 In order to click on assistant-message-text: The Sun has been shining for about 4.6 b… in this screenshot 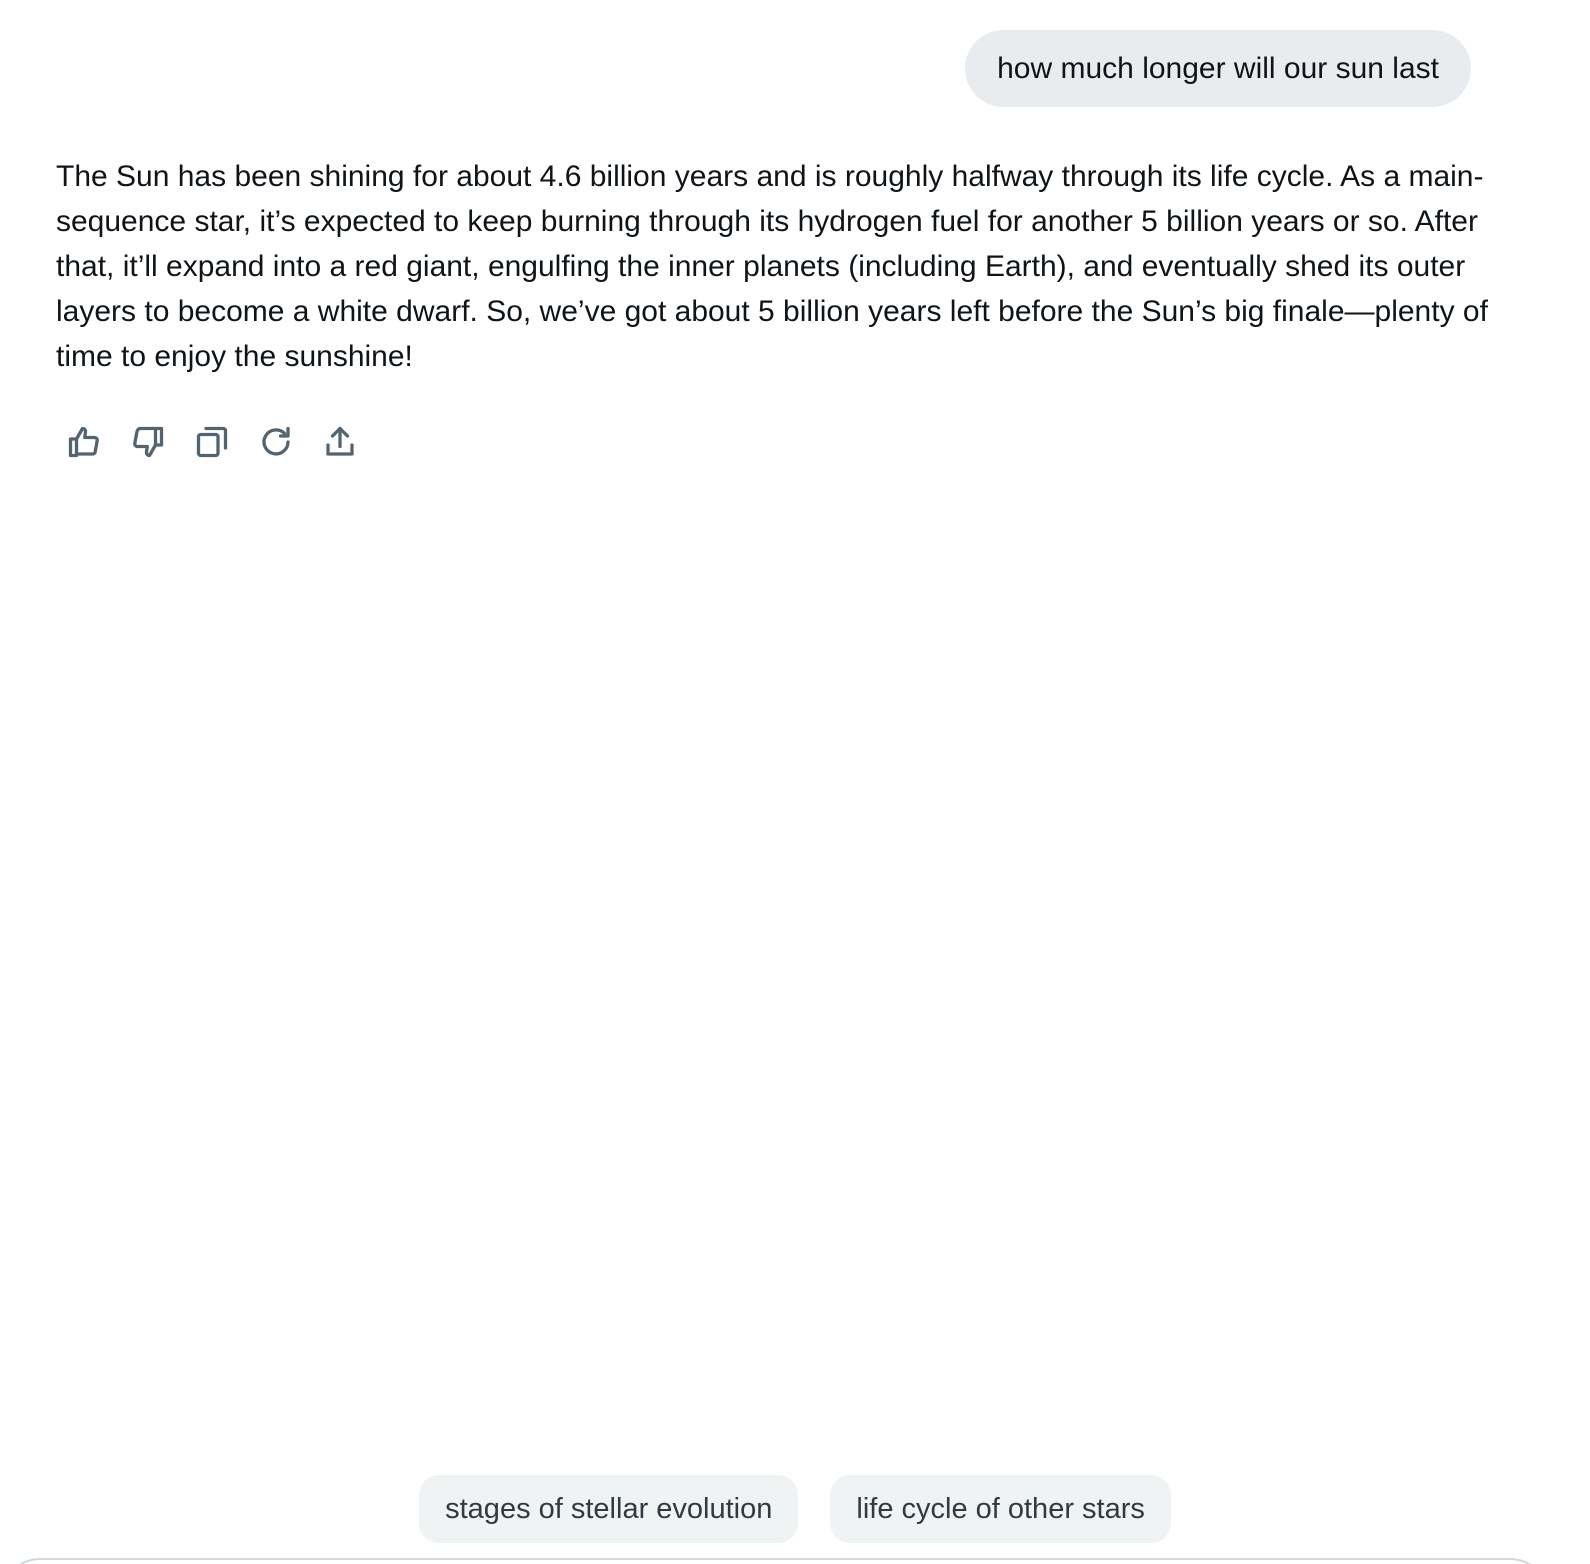, I will do `click(772, 266)`.